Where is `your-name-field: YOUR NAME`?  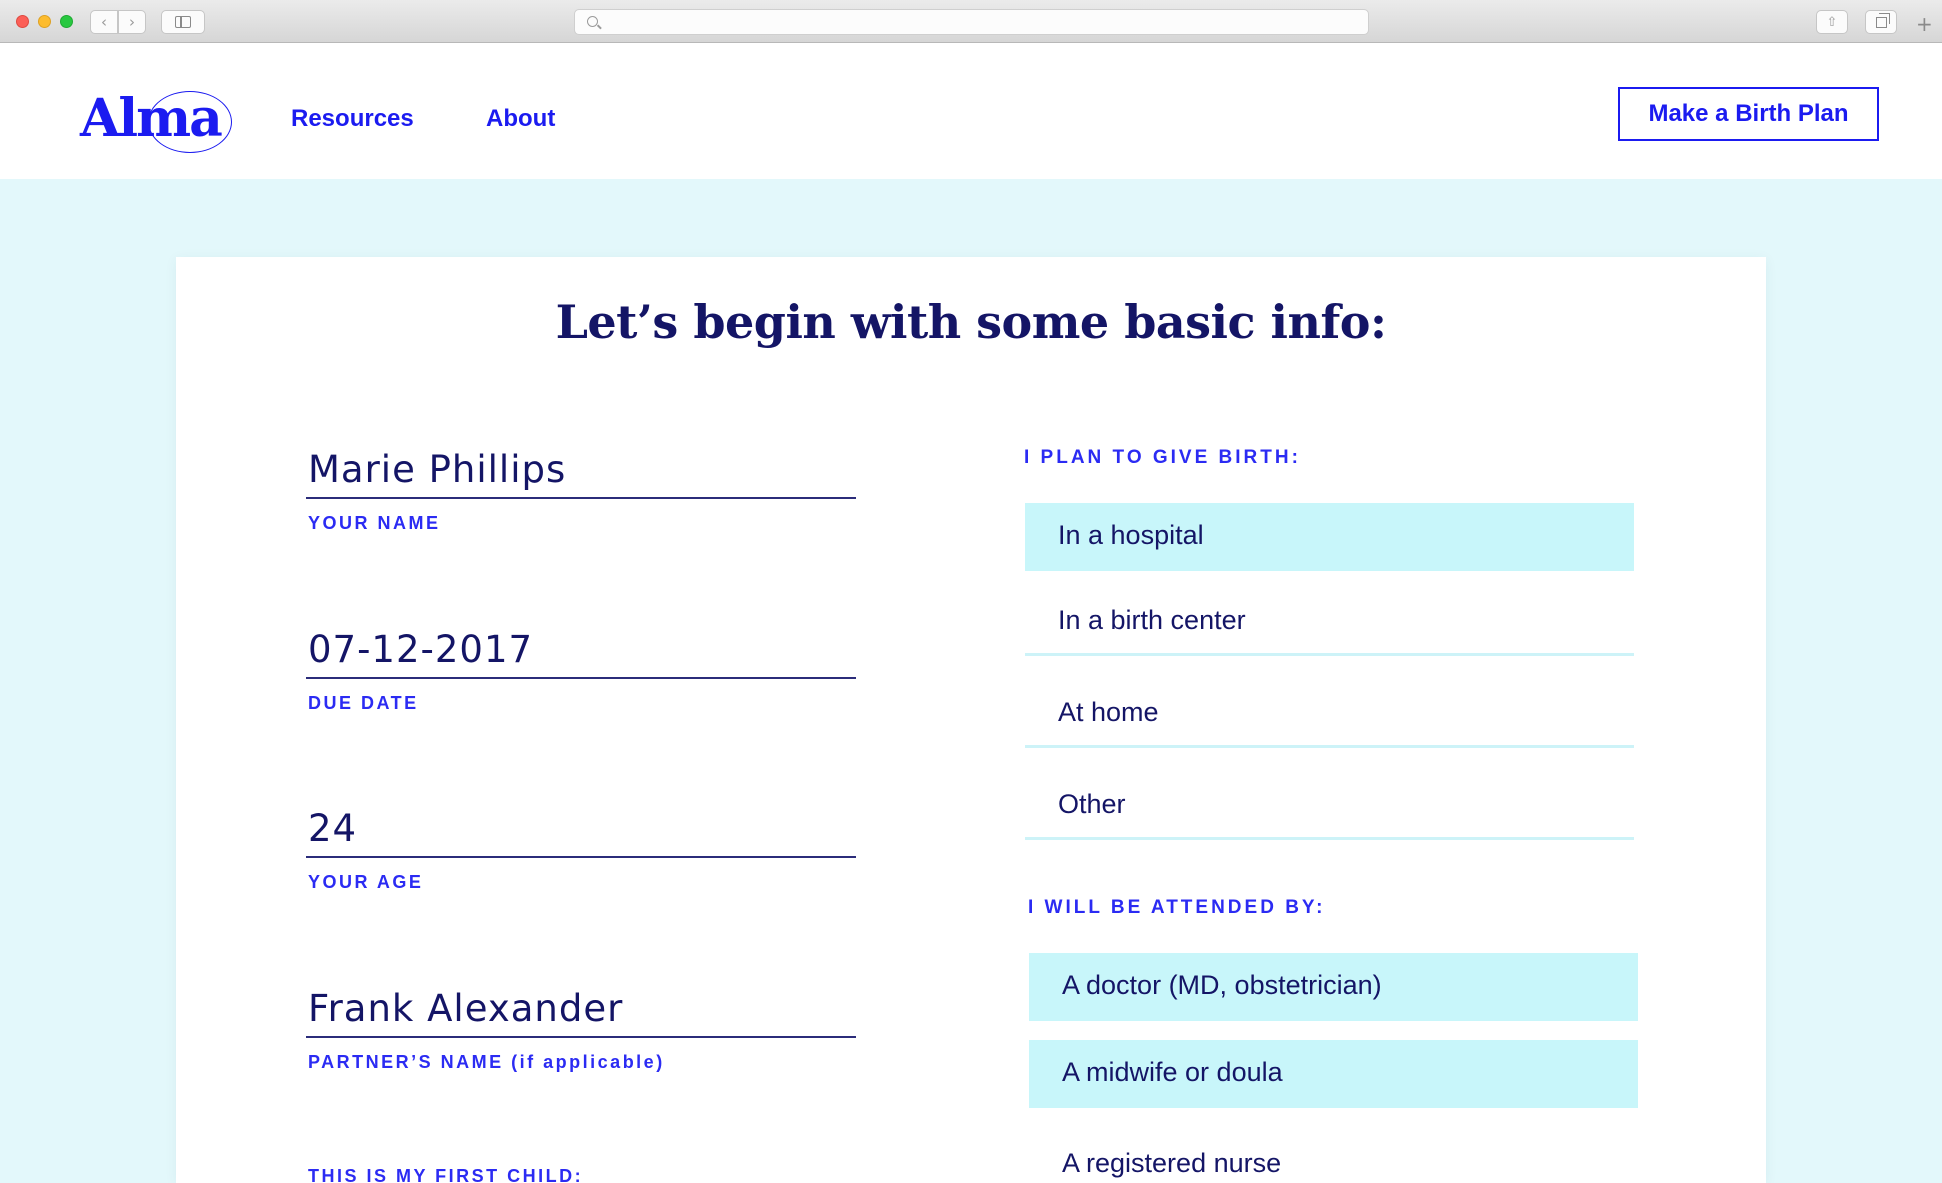
your-name-field: YOUR NAME is located at coordinates (581, 485).